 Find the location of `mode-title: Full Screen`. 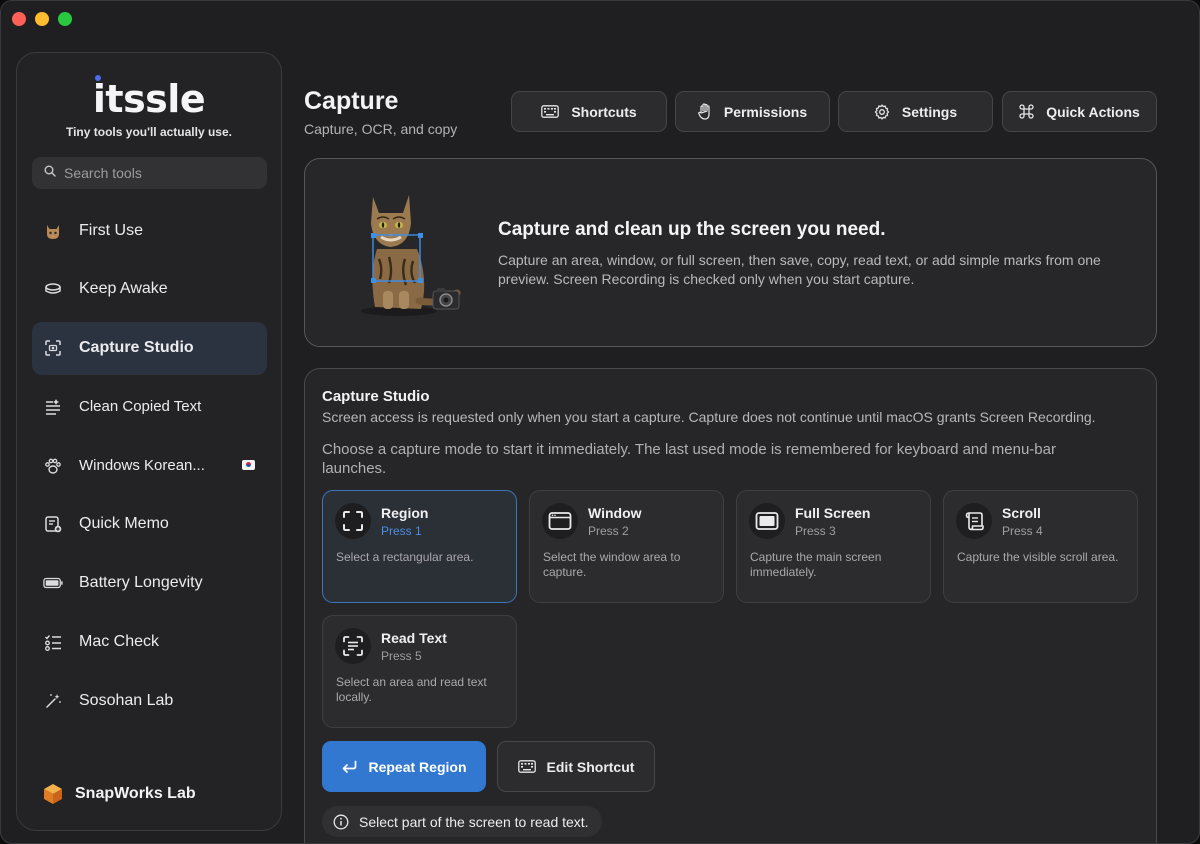

mode-title: Full Screen is located at coordinates (833, 513).